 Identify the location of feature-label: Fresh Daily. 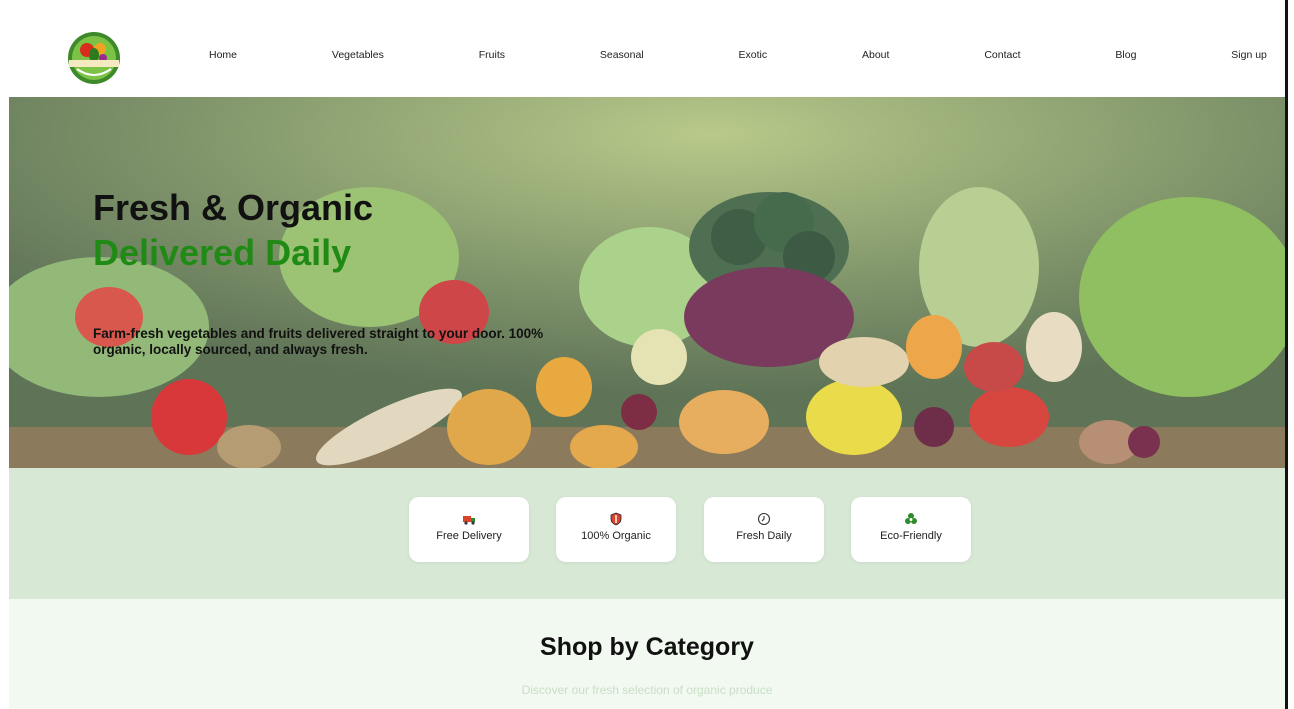
(764, 536).